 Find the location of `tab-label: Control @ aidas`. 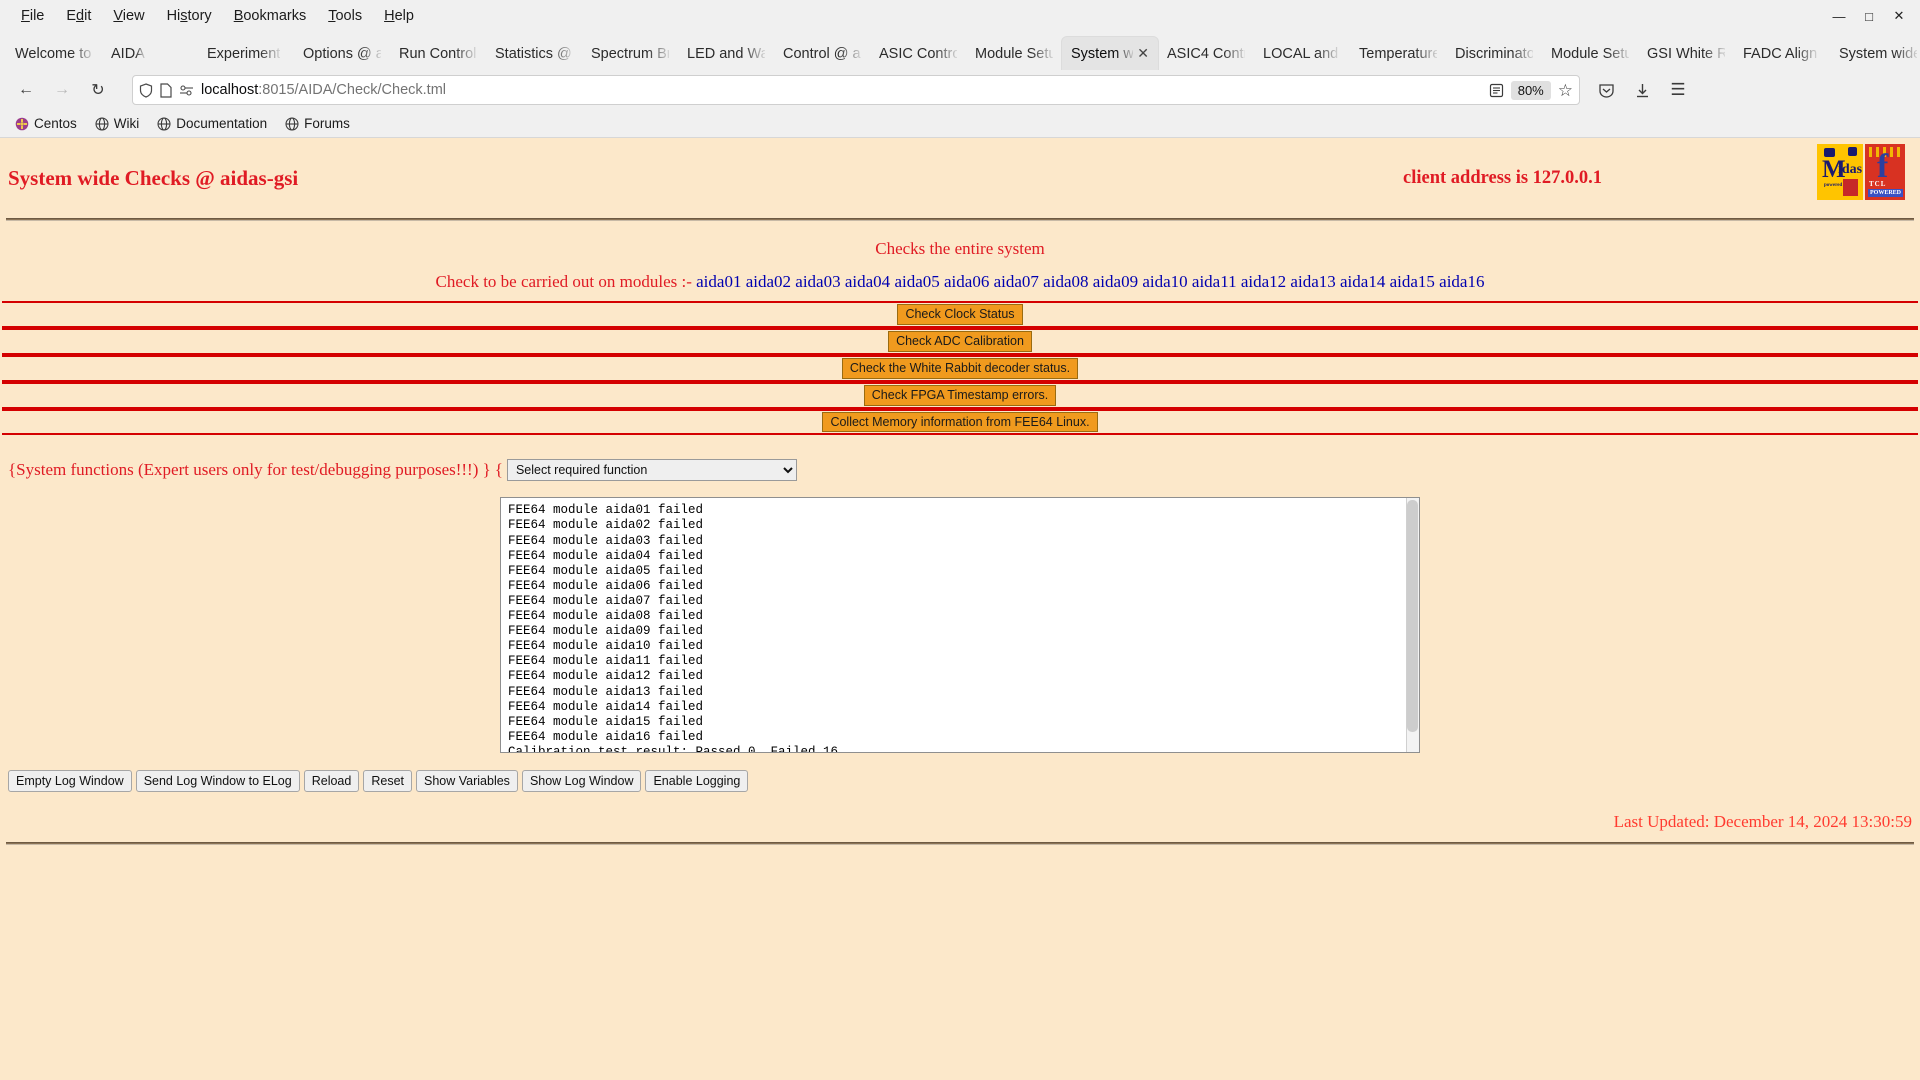

tab-label: Control @ aidas is located at coordinates (822, 53).